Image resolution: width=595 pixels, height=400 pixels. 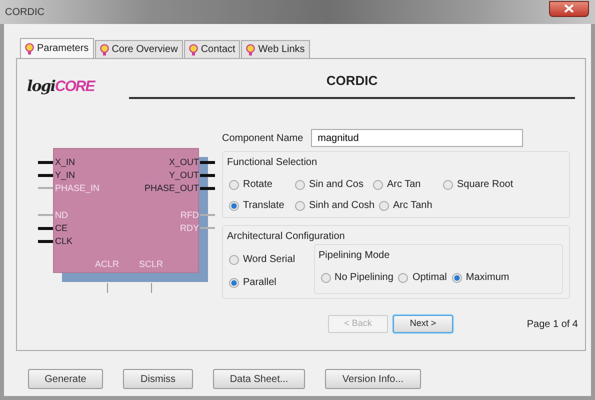 I want to click on radio-label: Rotate, so click(x=257, y=185).